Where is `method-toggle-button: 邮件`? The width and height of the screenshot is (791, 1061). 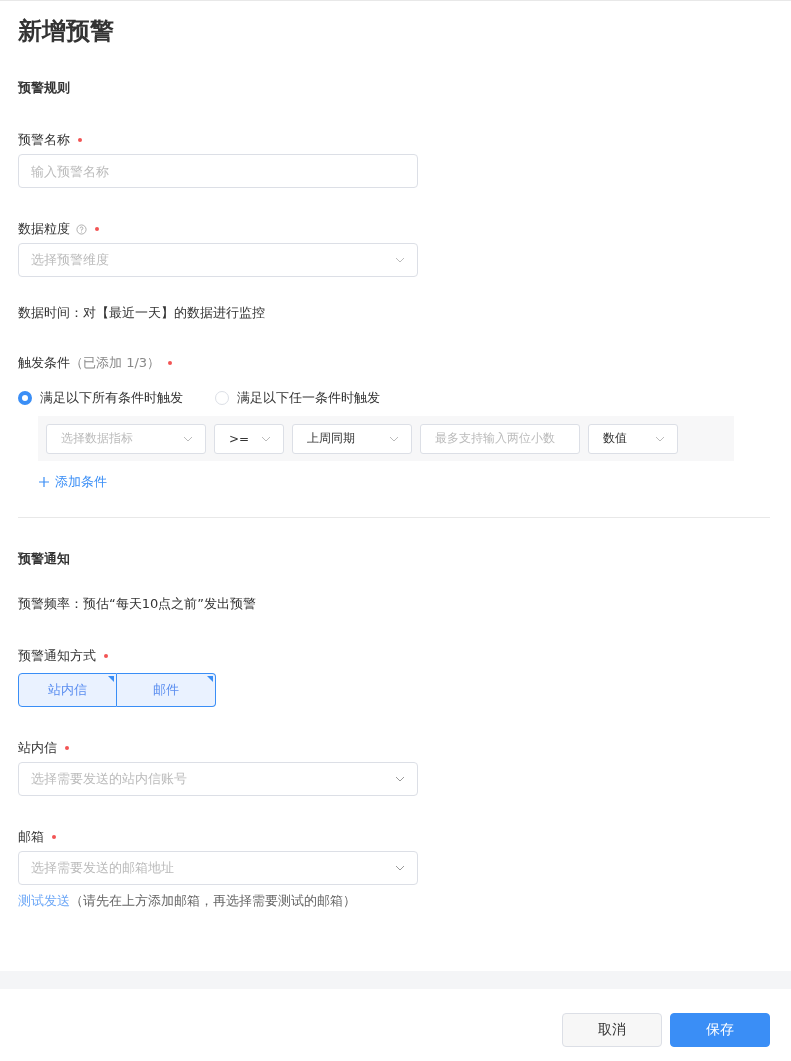
method-toggle-button: 邮件 is located at coordinates (166, 690).